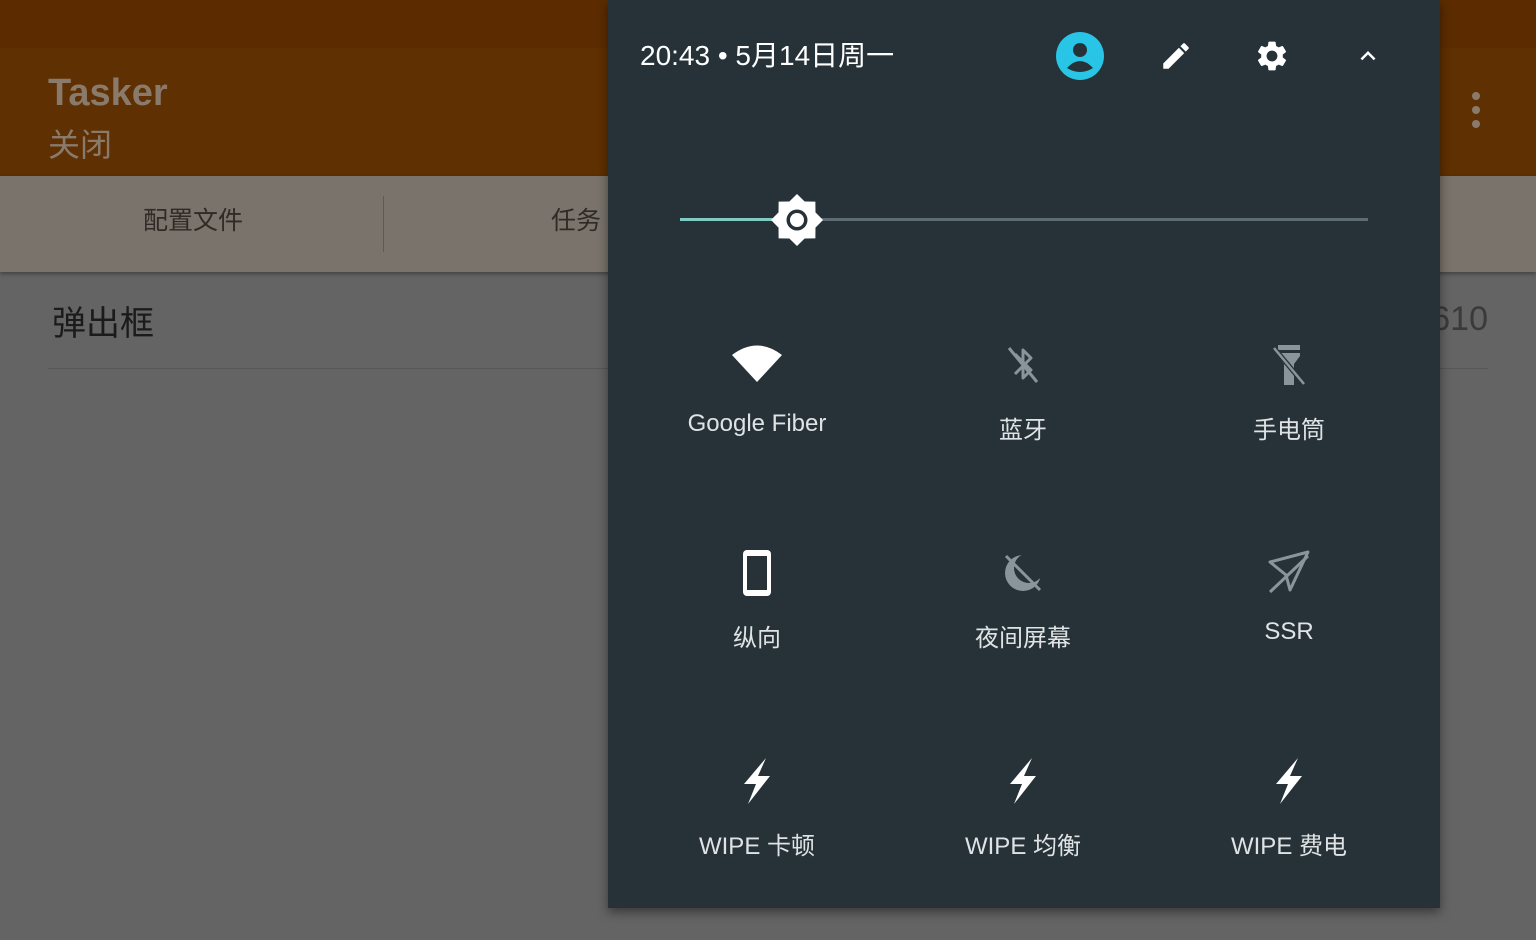 This screenshot has height=940, width=1536. Describe the element at coordinates (103, 320) in the screenshot. I see `list-item-title: 弹出框` at that location.